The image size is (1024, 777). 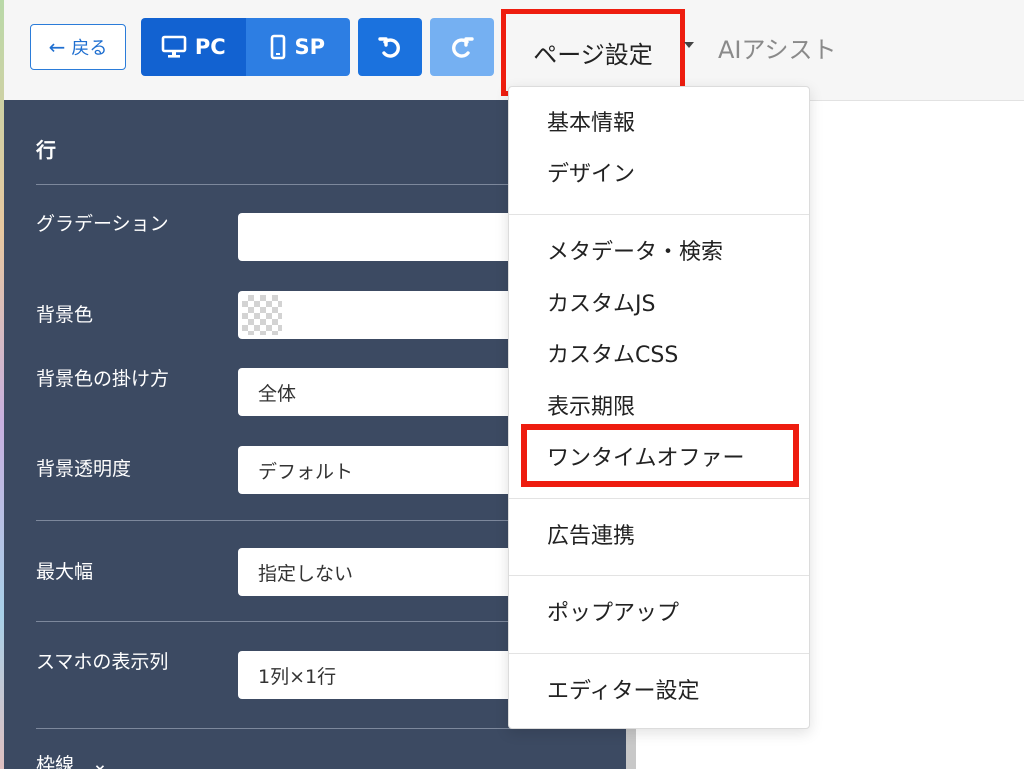 I want to click on caret-down-icon, so click(x=689, y=45).